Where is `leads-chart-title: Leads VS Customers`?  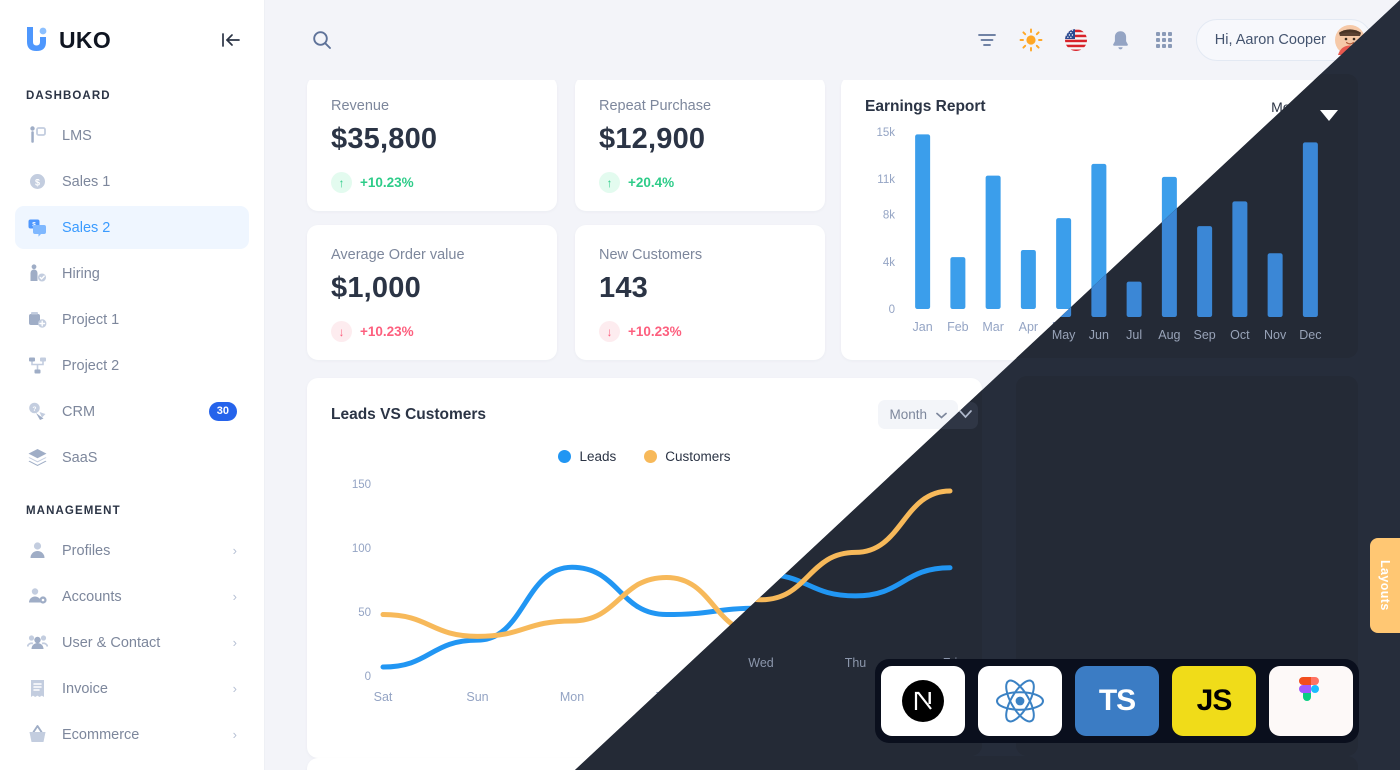 leads-chart-title: Leads VS Customers is located at coordinates (409, 414).